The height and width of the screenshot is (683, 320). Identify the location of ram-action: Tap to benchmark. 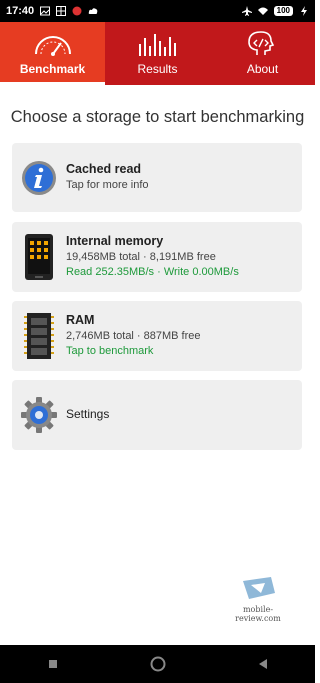
(110, 351).